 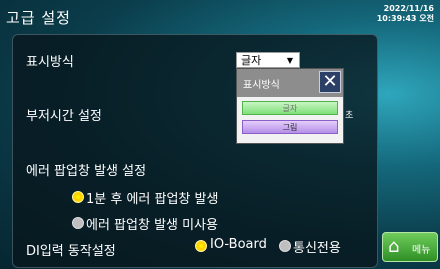 What do you see at coordinates (268, 60) in the screenshot?
I see `display-mode-dropdown: 글자 ▼` at bounding box center [268, 60].